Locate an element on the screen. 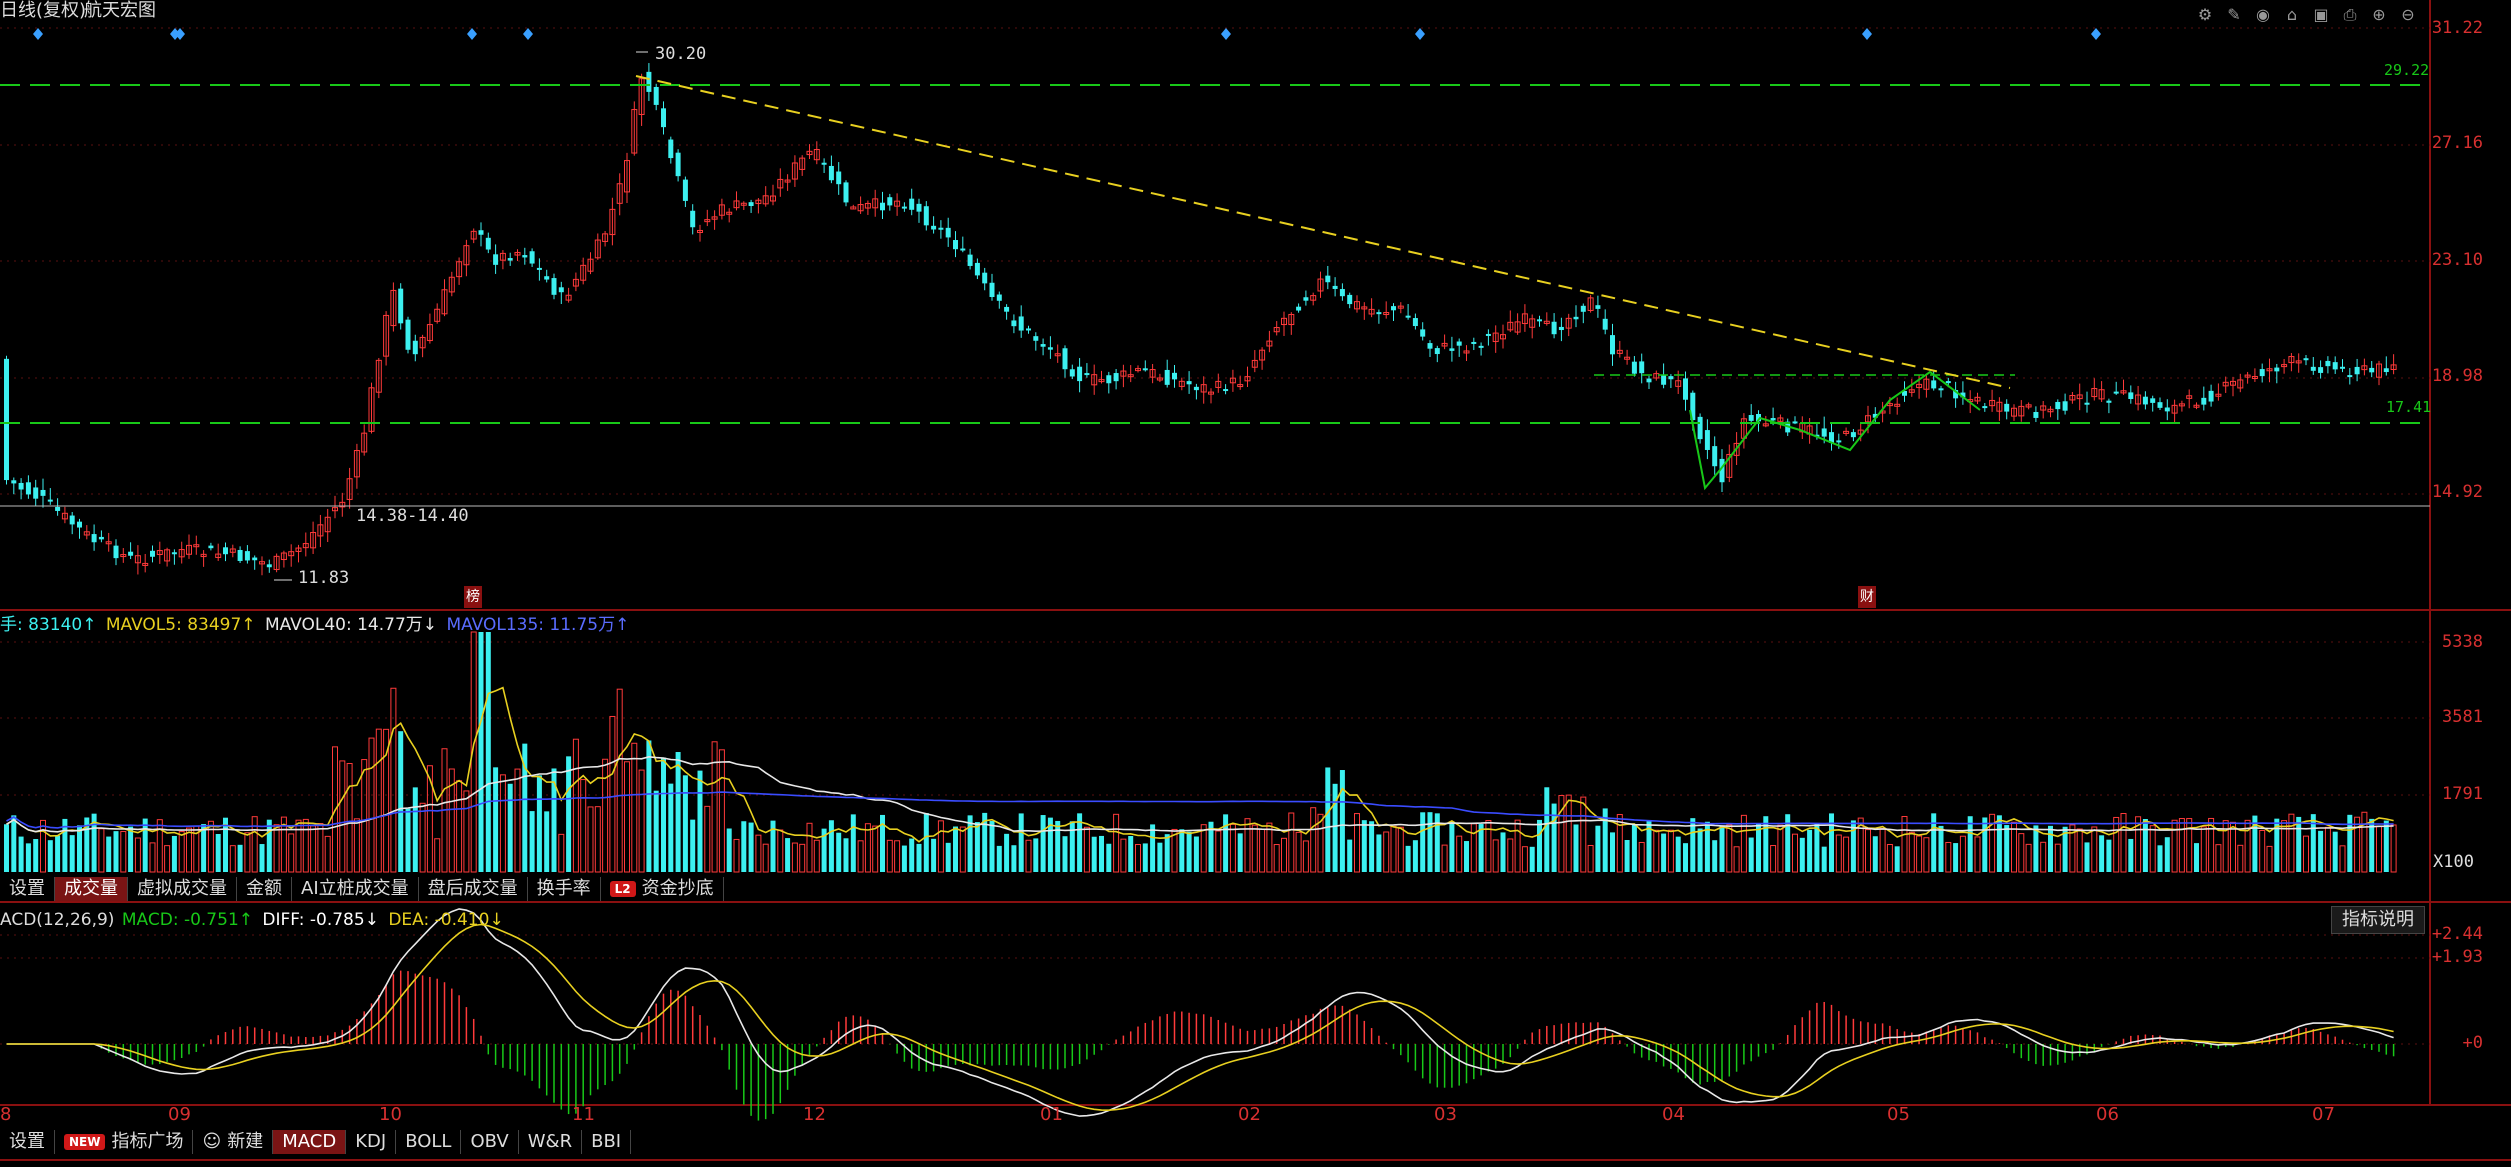  tab-label: MACD is located at coordinates (309, 1141).